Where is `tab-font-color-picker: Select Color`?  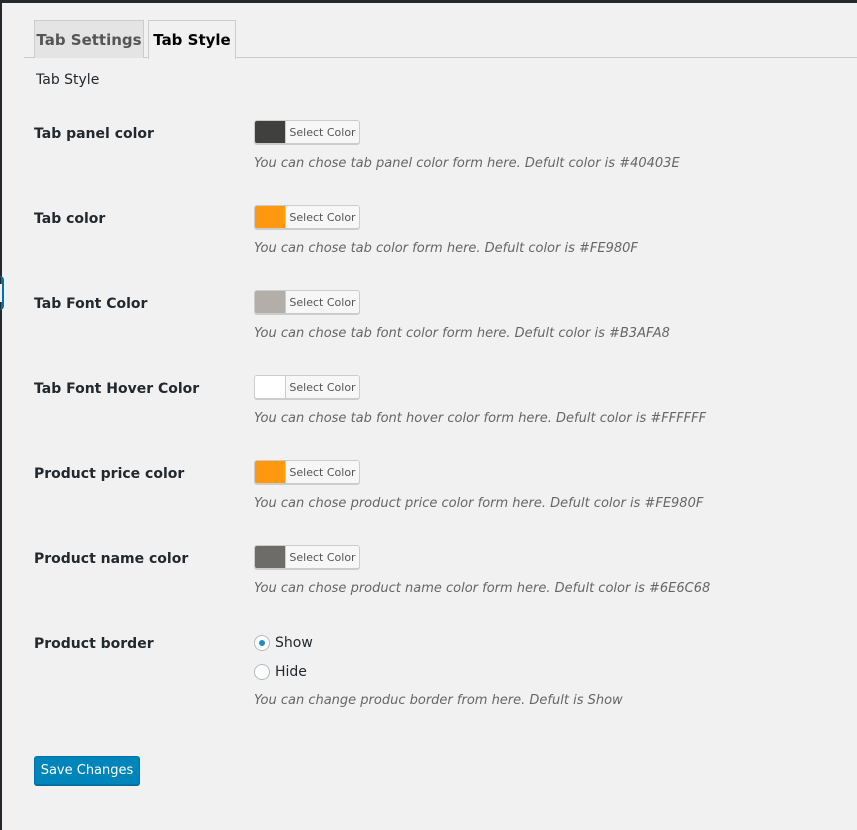
tab-font-color-picker: Select Color is located at coordinates (307, 302).